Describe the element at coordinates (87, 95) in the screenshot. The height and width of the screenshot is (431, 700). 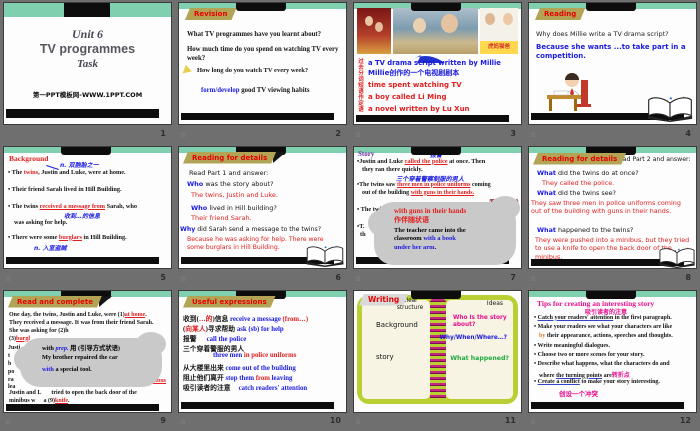
I see `template-watermark: 第一PPT模板网-WWW.1PPT.COM` at that location.